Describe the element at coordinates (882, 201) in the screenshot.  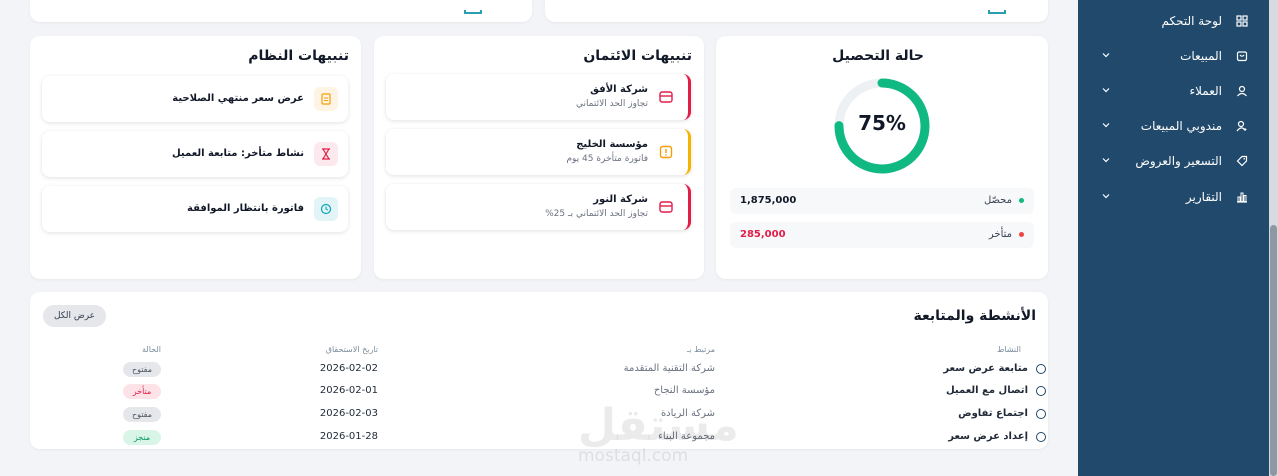
I see `stat-row-collected: محصّل 1,875,000` at that location.